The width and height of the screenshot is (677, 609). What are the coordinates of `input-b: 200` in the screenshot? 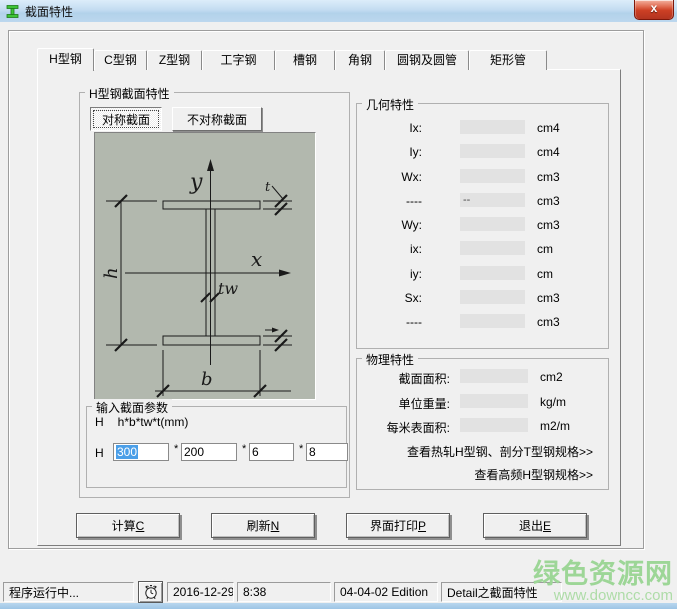 It's located at (209, 452).